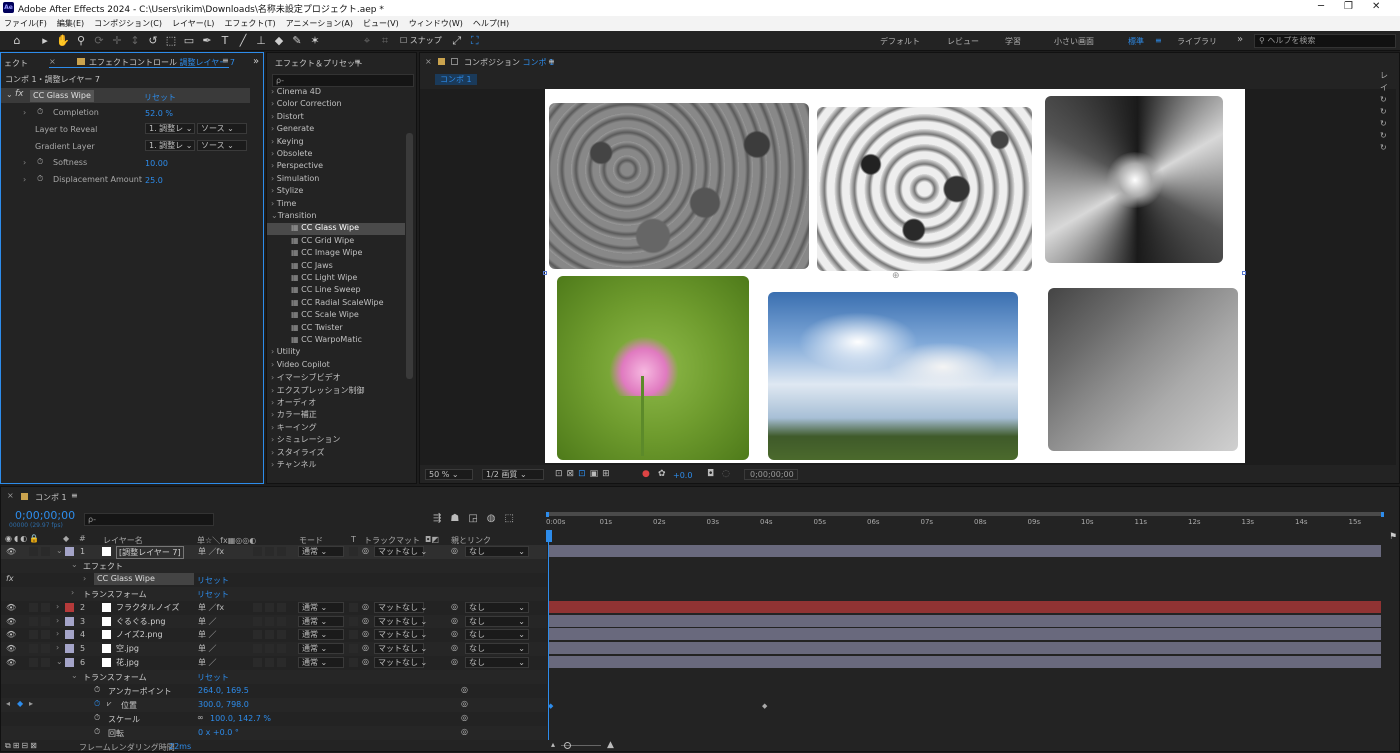  What do you see at coordinates (274, 565) in the screenshot?
I see `property-group-row: ⌄ エフェクト` at bounding box center [274, 565].